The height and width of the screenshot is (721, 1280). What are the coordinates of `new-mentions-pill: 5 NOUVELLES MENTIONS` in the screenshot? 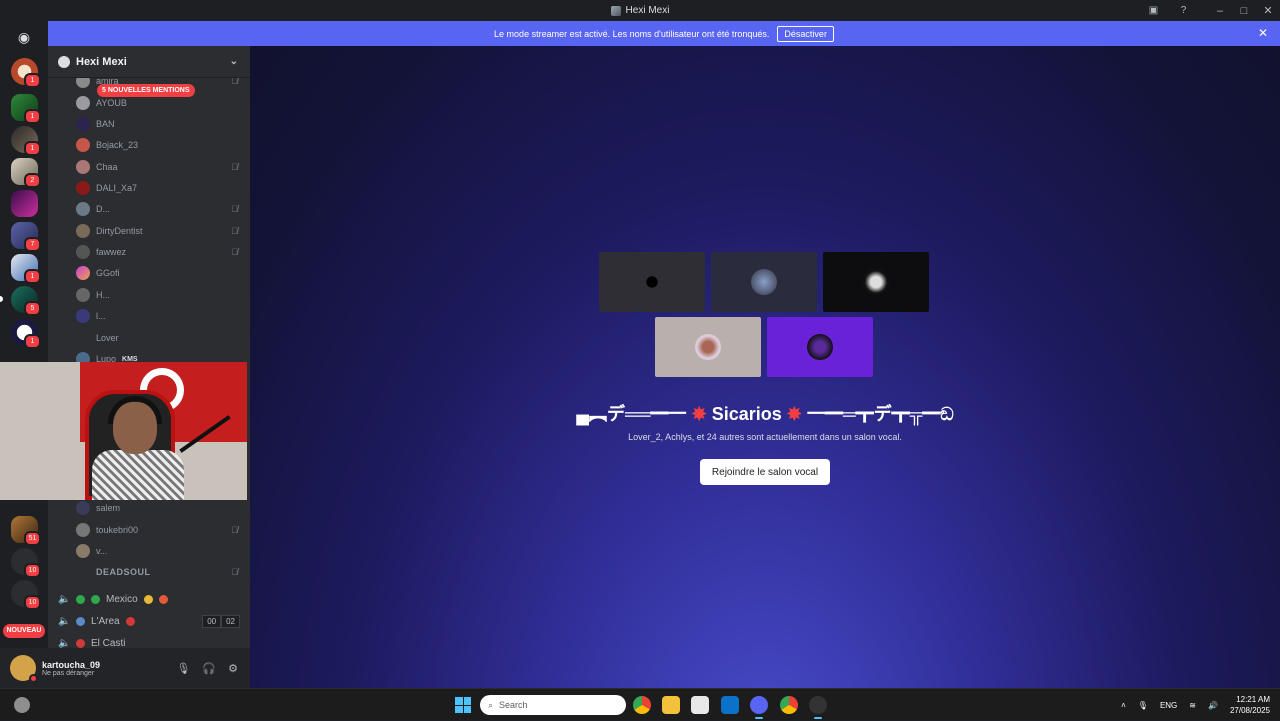 It's located at (146, 90).